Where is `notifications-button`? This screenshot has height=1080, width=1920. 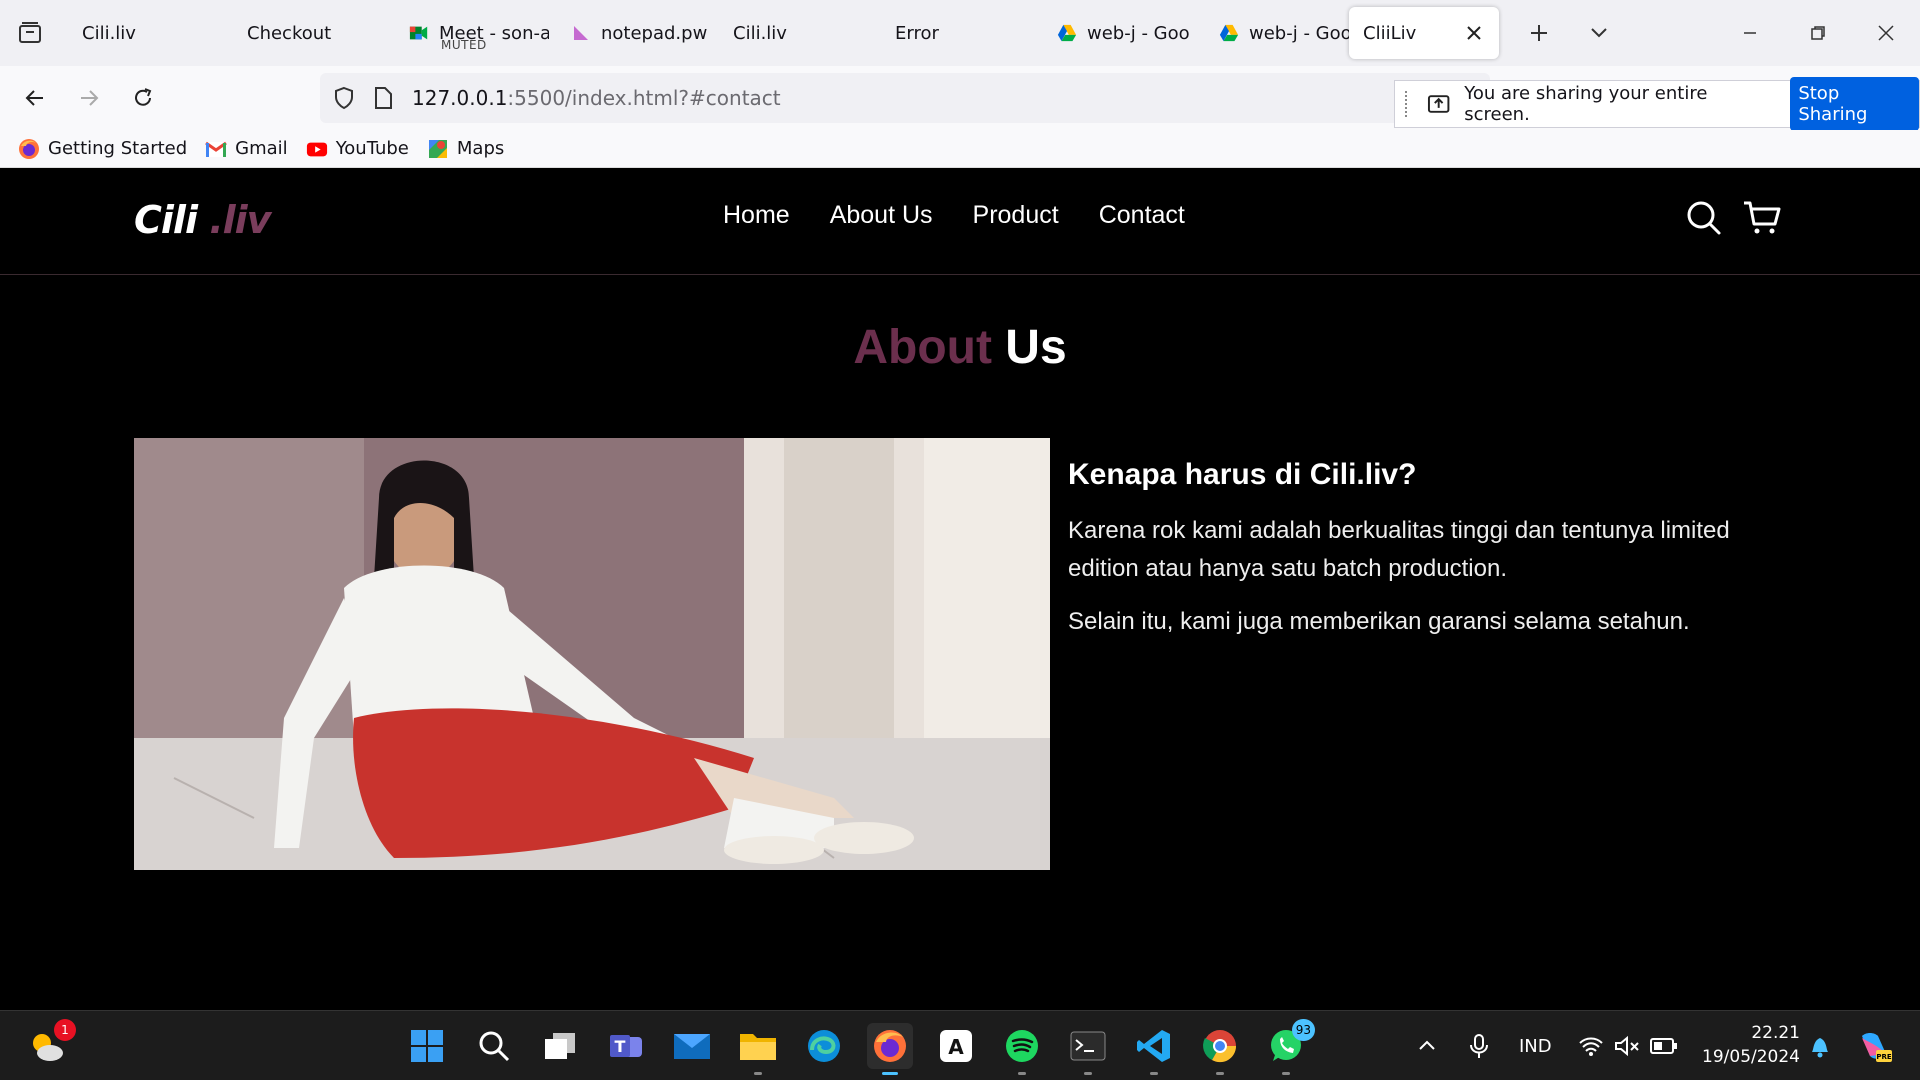 notifications-button is located at coordinates (1820, 1045).